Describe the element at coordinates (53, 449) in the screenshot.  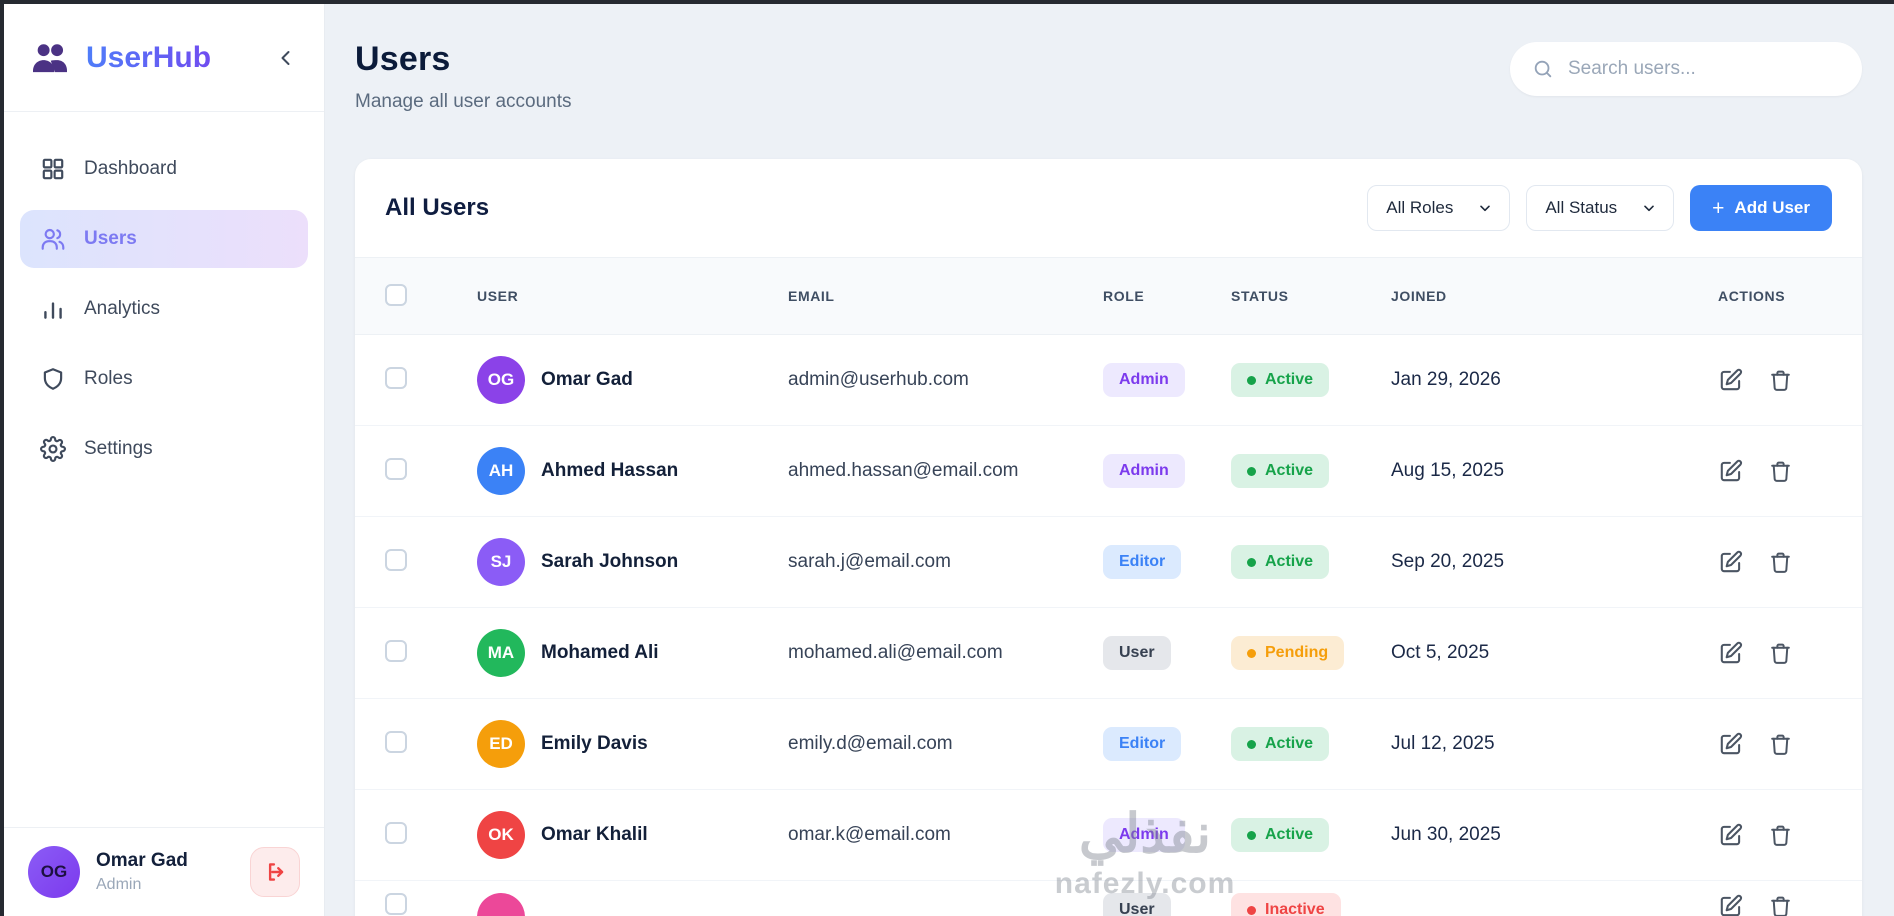
I see `gear-icon` at that location.